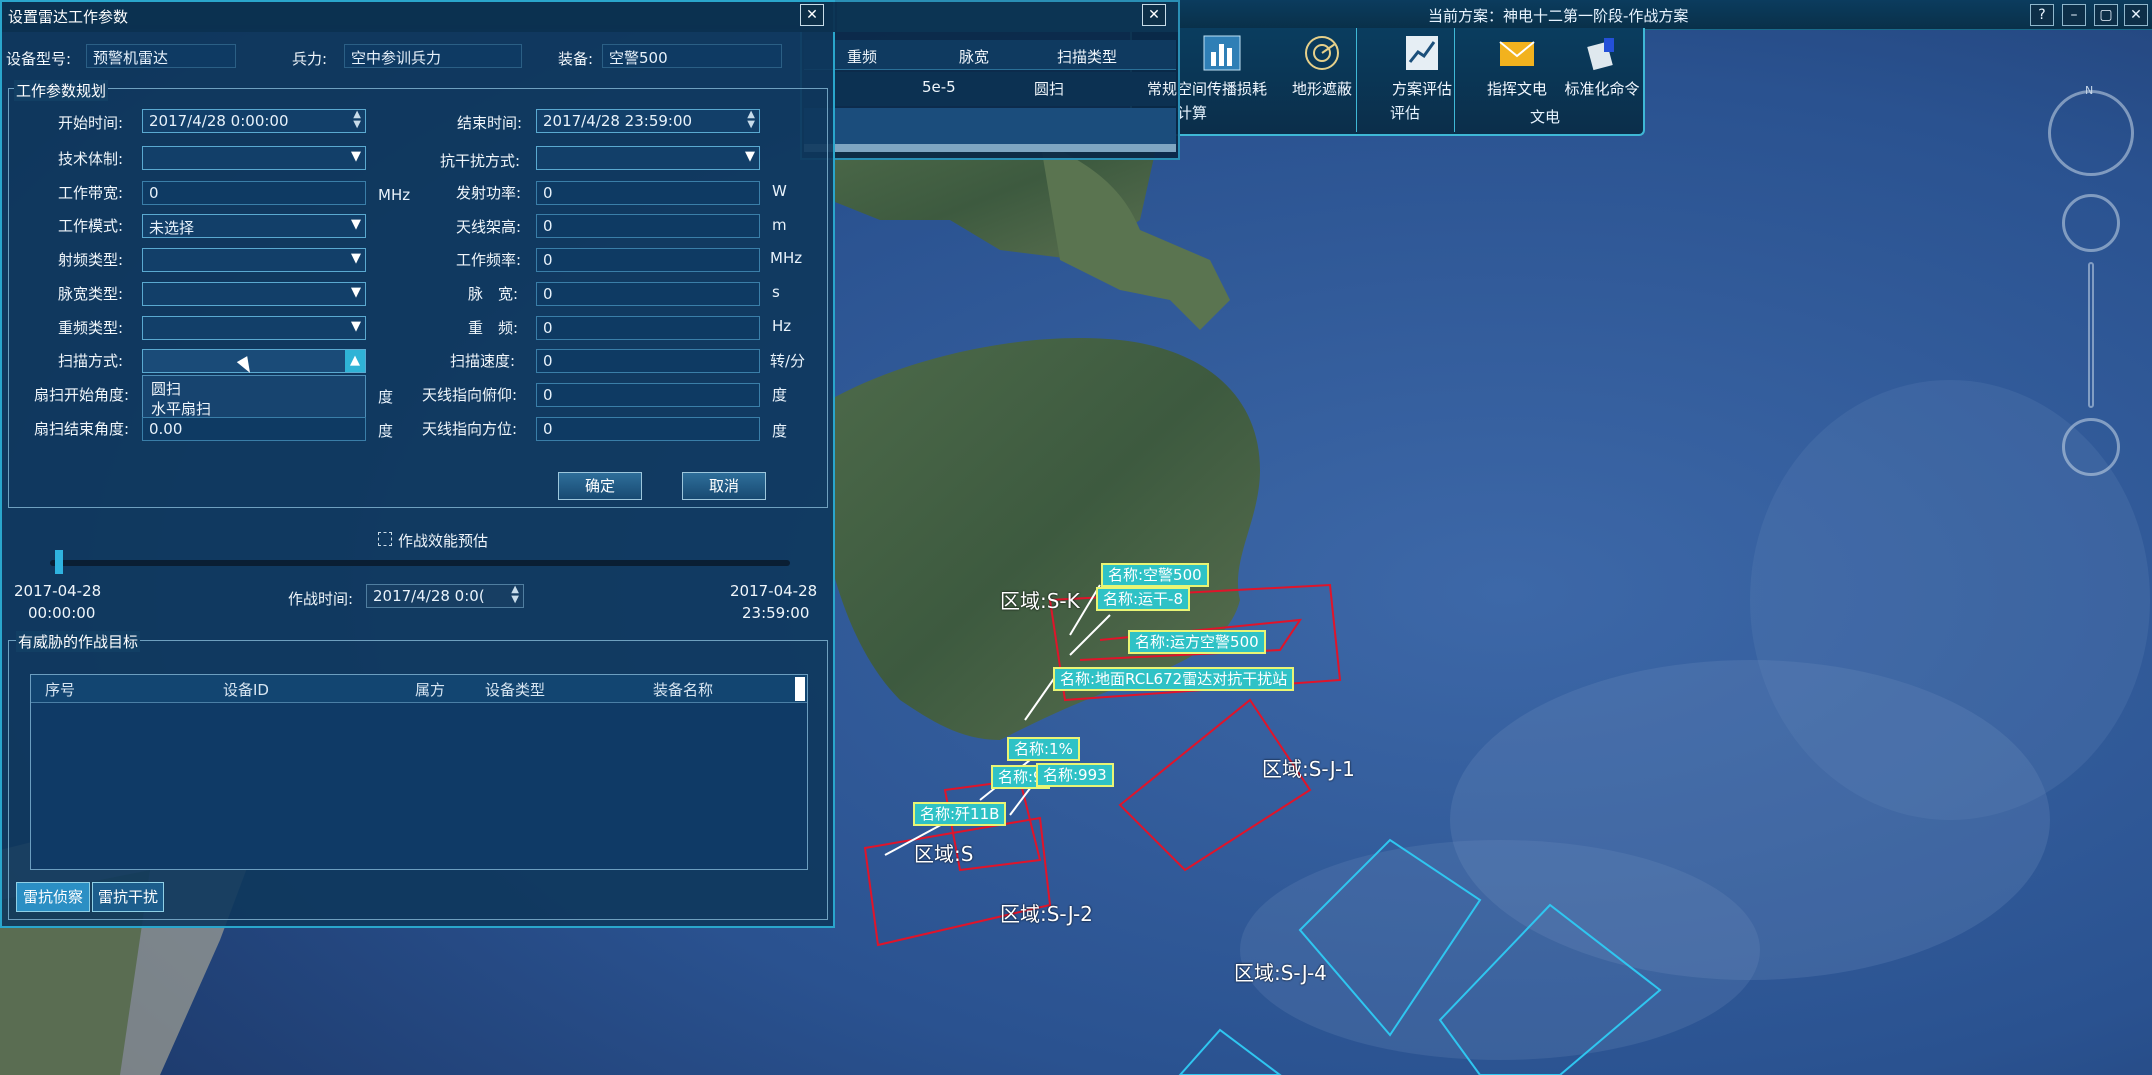 The height and width of the screenshot is (1075, 2152). I want to click on battle-time-picker: 2017/4/28 0:0( ▲ ▼, so click(445, 596).